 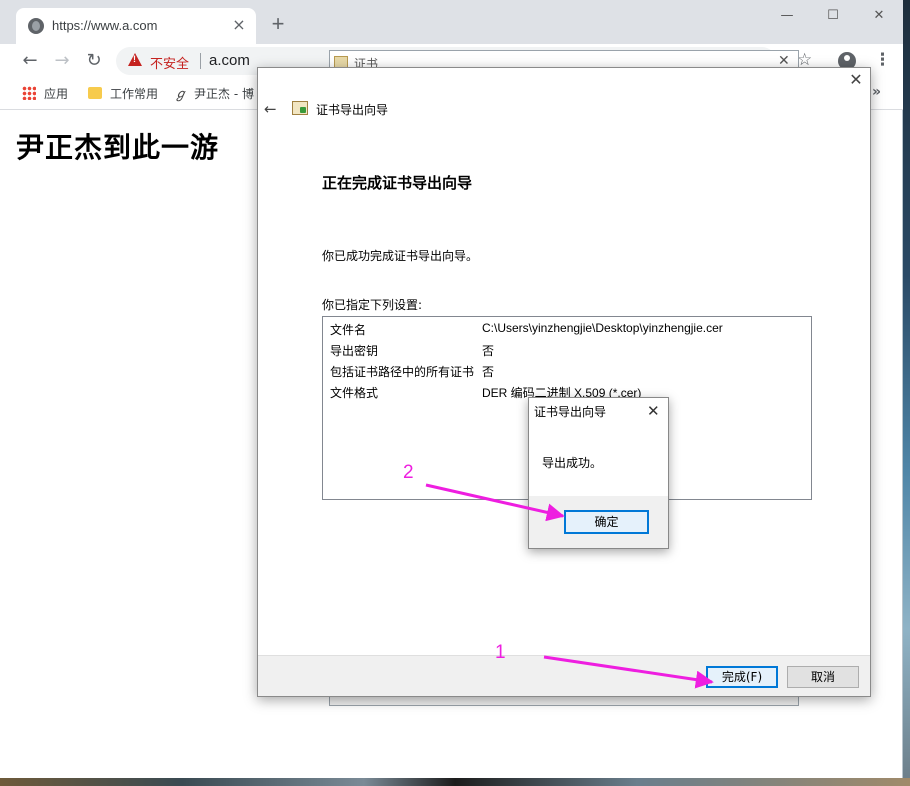 What do you see at coordinates (500, 652) in the screenshot?
I see `annotation-step-1: 1` at bounding box center [500, 652].